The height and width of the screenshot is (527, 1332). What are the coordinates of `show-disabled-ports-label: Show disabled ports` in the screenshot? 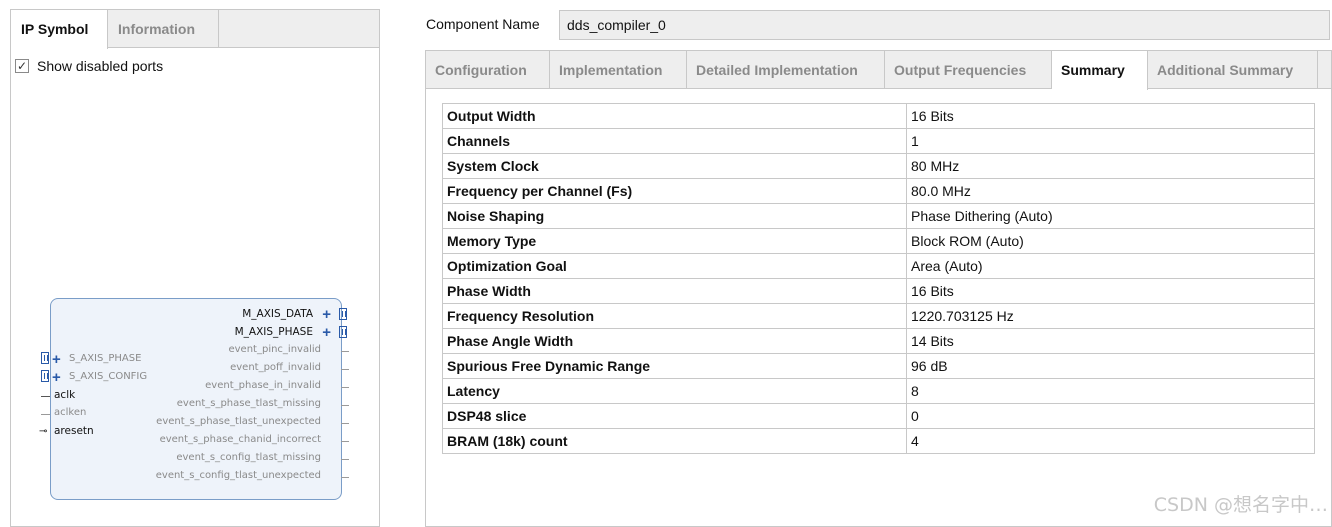 It's located at (100, 66).